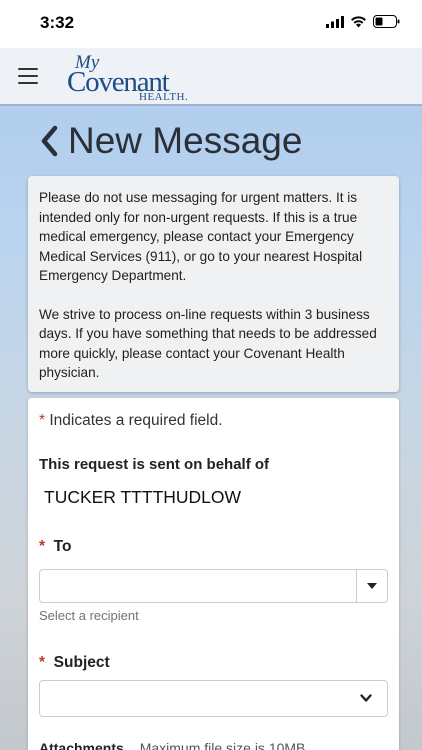 The image size is (422, 750). Describe the element at coordinates (81, 662) in the screenshot. I see `subject-label-text: Subject` at that location.